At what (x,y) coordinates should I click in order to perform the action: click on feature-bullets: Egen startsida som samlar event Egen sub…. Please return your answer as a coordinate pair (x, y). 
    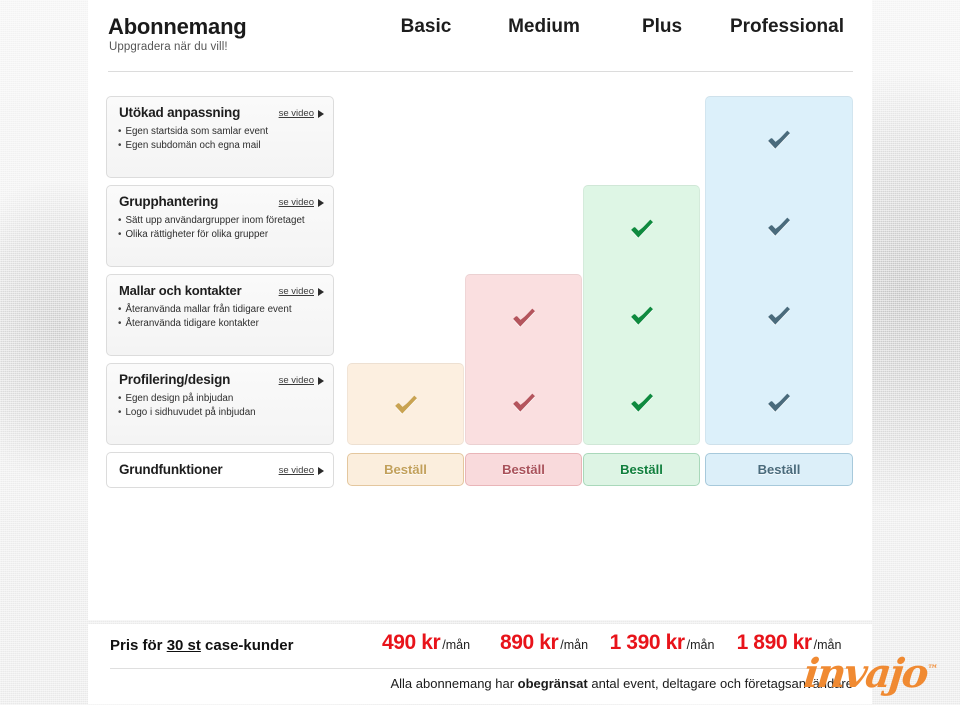
    Looking at the image, I should click on (193, 138).